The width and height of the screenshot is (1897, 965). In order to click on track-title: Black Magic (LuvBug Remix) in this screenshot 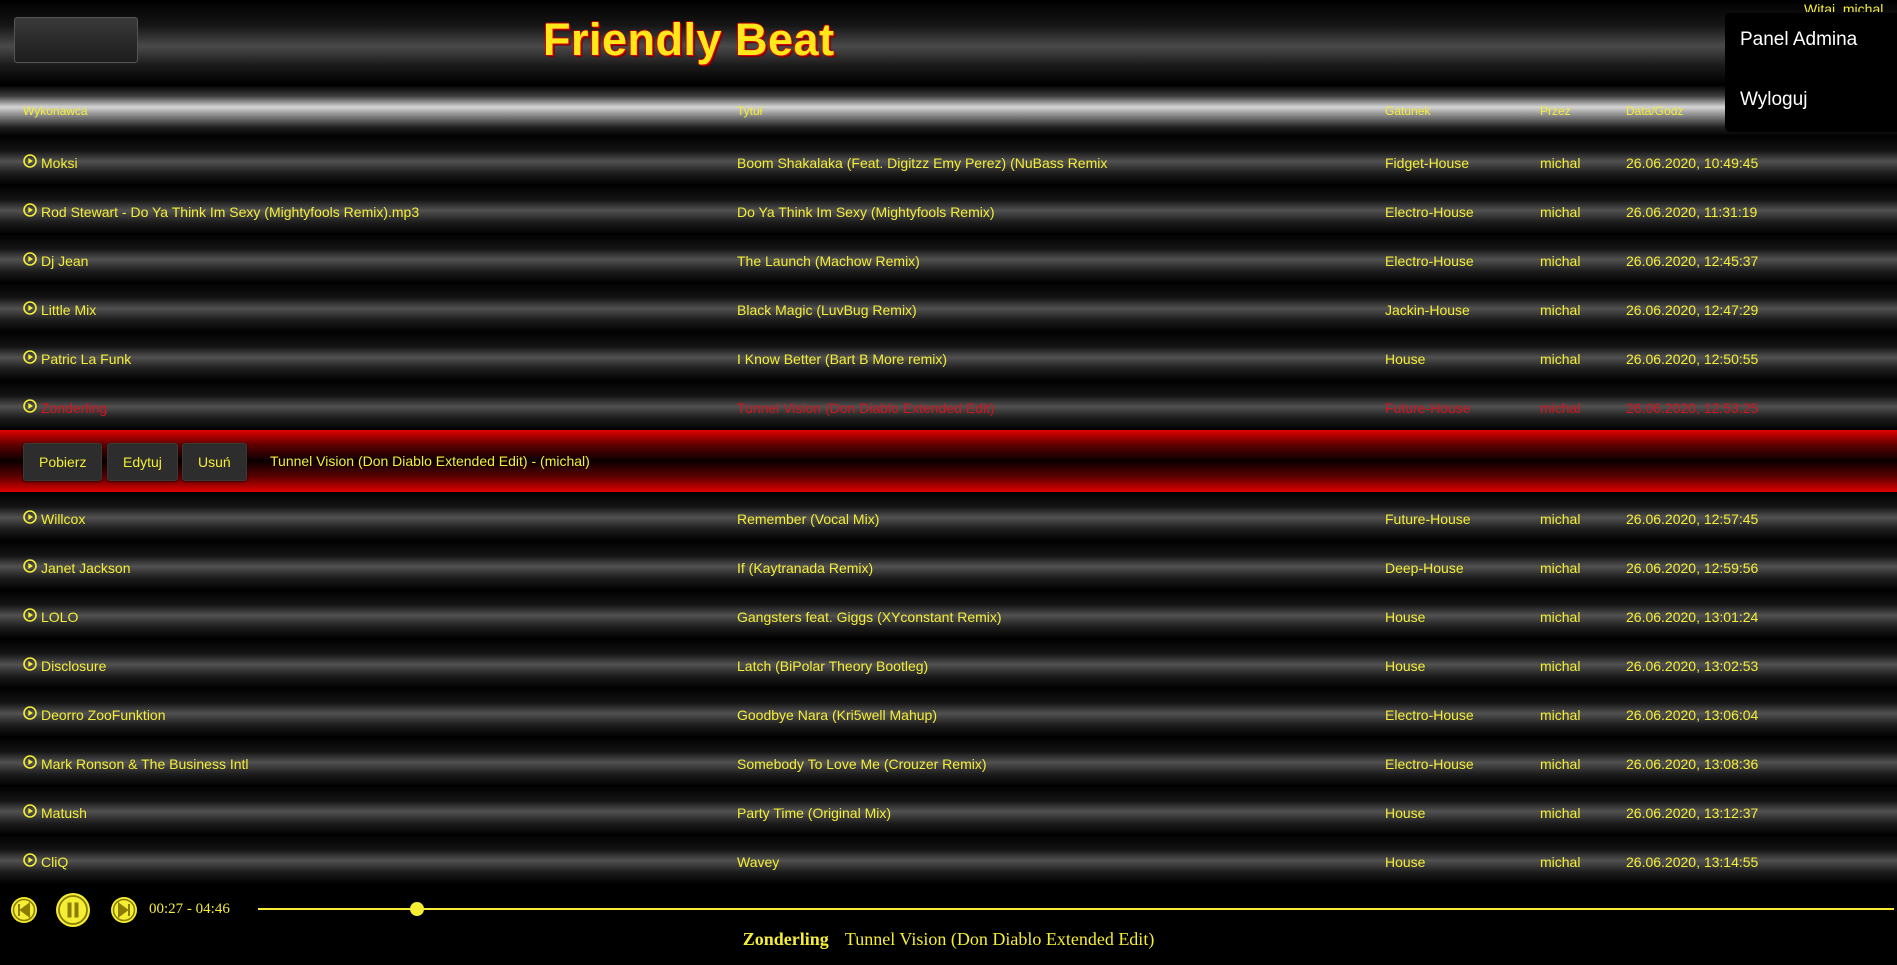, I will do `click(827, 310)`.